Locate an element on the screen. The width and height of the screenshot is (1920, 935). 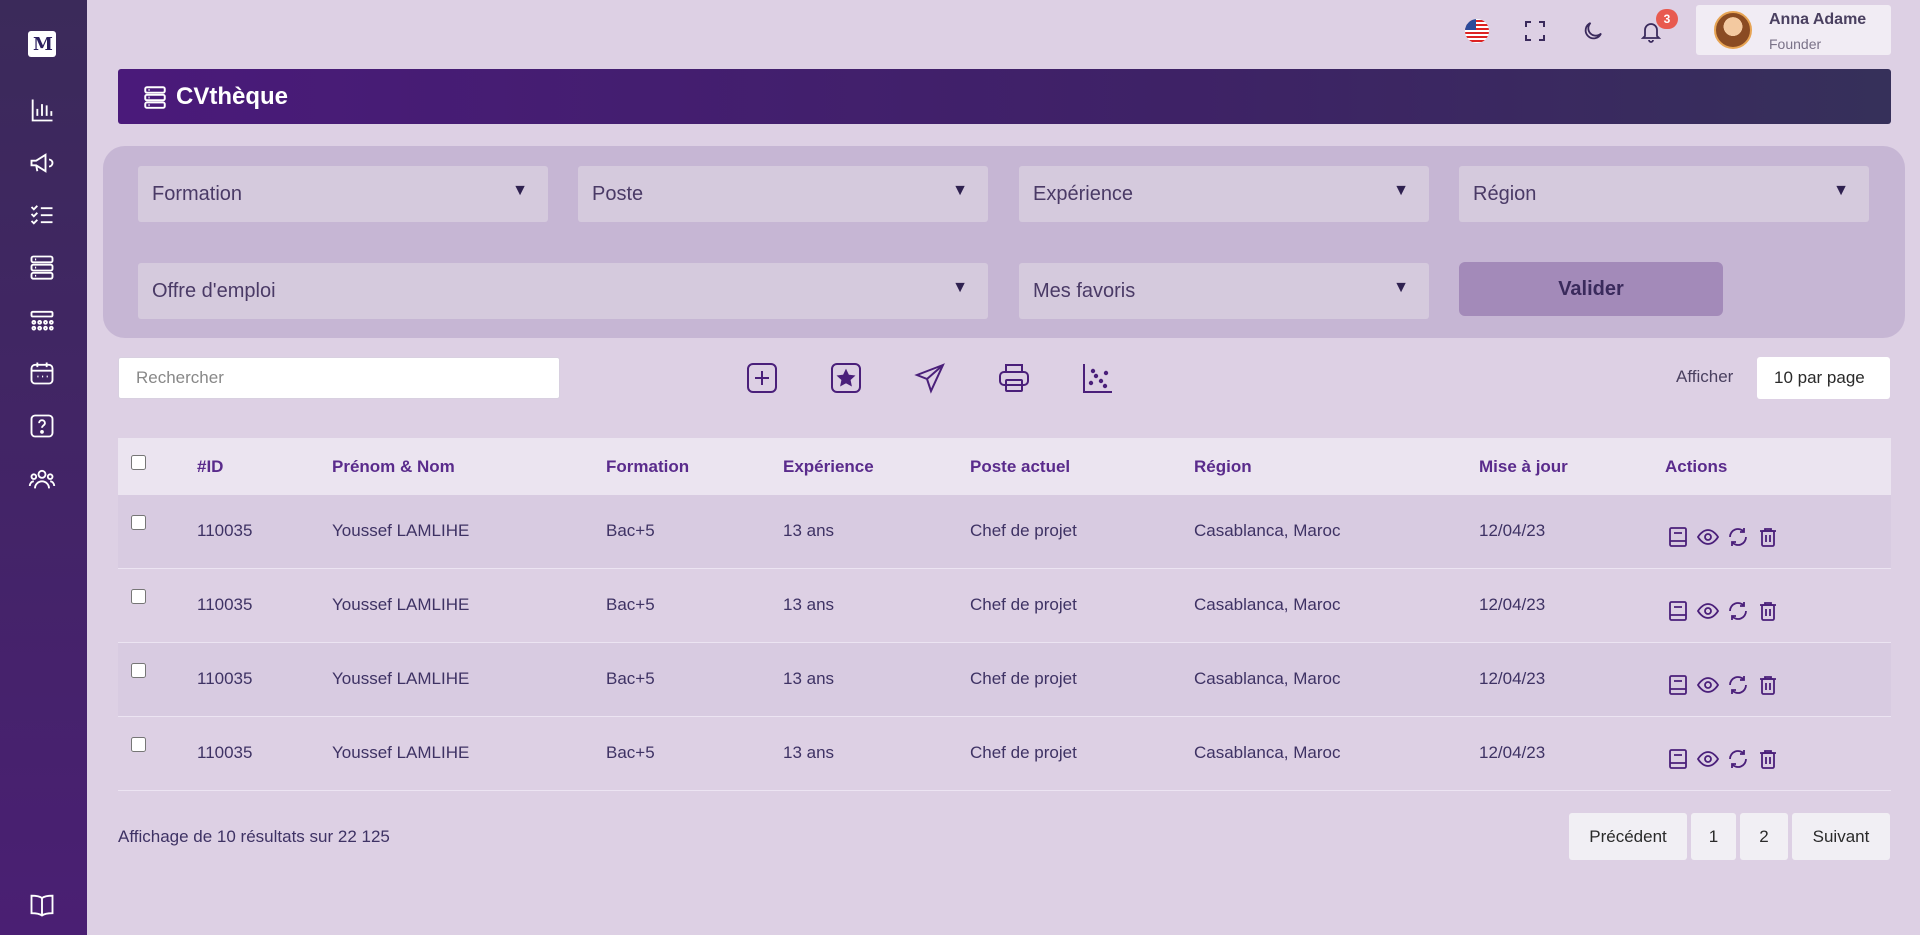
favorite-button is located at coordinates (846, 378).